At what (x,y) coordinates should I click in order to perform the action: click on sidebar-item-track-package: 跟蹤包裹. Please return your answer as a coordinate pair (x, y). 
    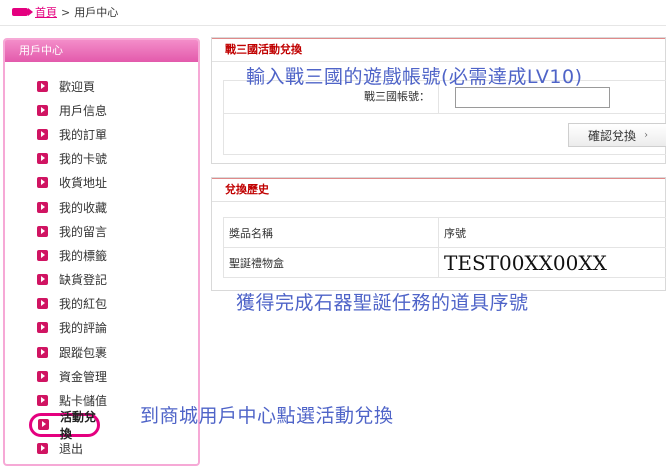
    Looking at the image, I should click on (101, 352).